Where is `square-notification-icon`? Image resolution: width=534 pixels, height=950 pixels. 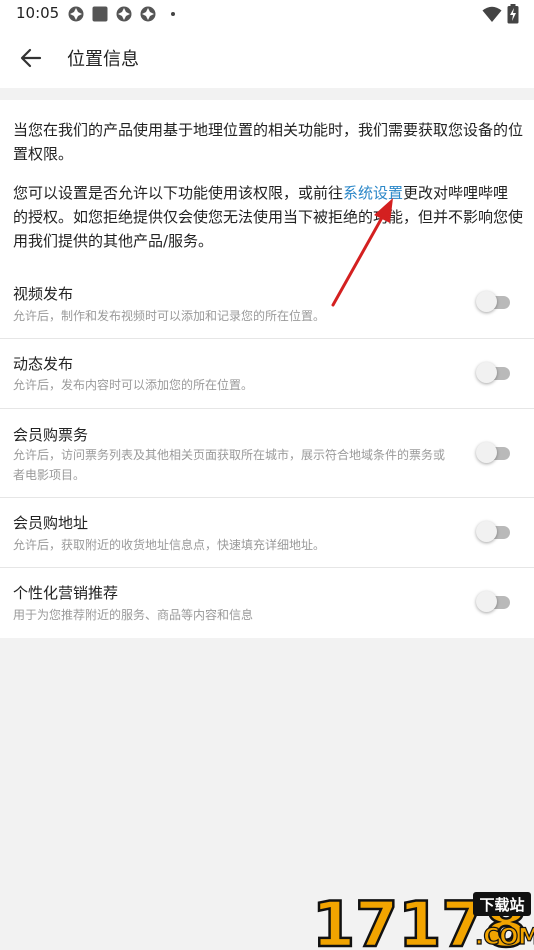 square-notification-icon is located at coordinates (100, 14).